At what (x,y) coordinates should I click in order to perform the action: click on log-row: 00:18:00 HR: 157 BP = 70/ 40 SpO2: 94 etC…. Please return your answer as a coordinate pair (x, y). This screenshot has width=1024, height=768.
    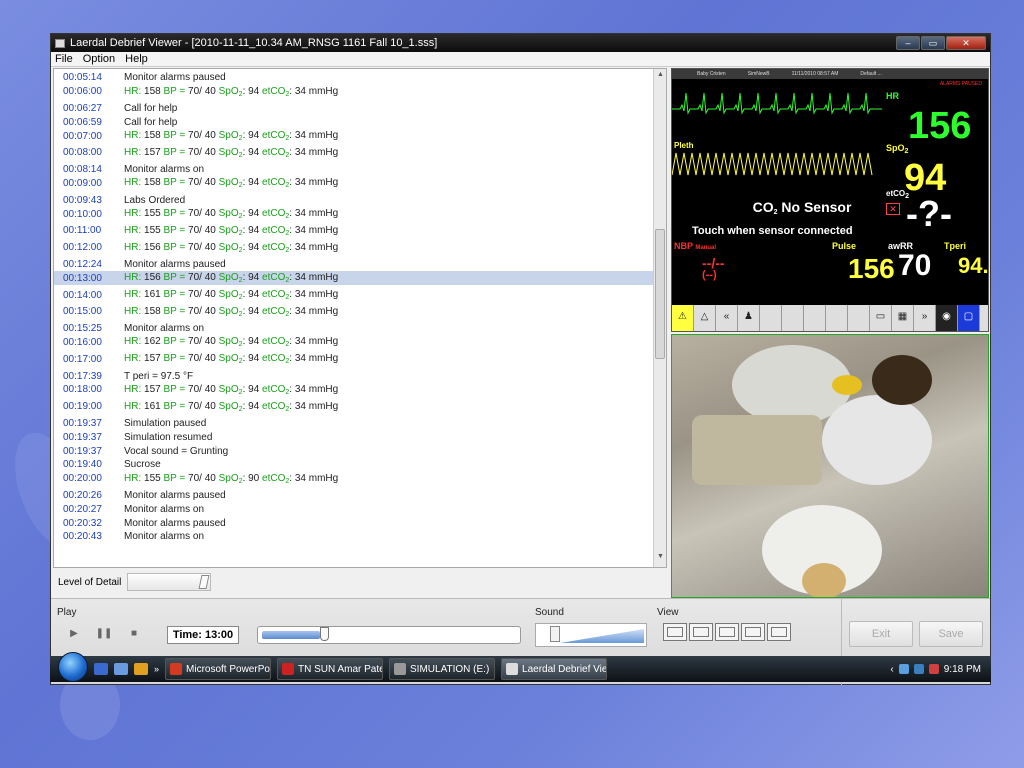
    Looking at the image, I should click on (354, 390).